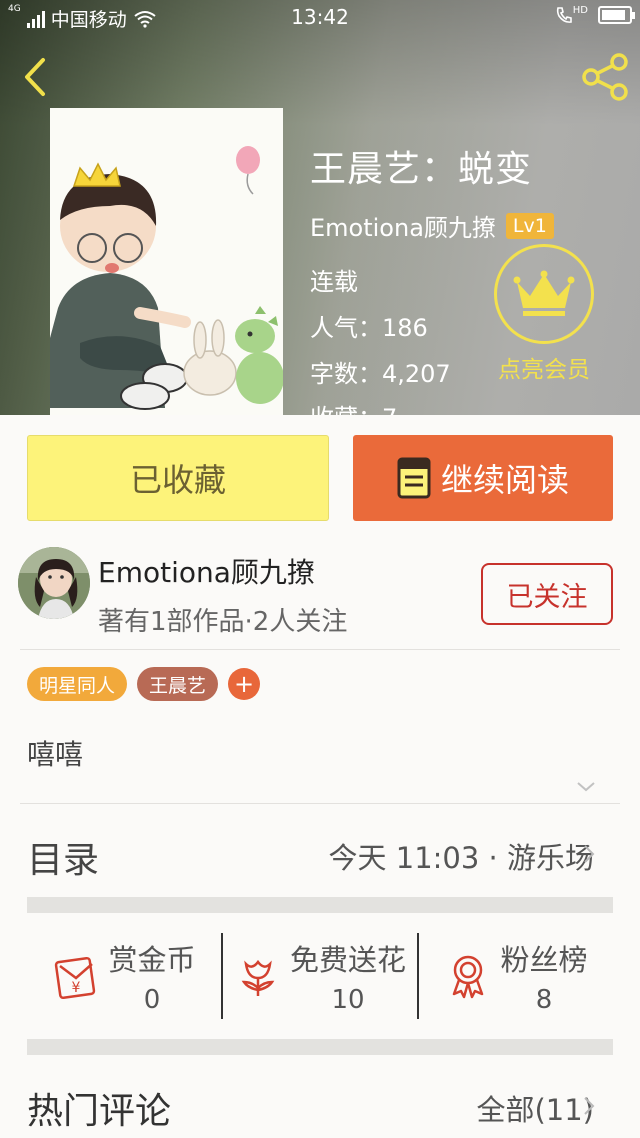  I want to click on reward-coins-count: 0, so click(152, 1000).